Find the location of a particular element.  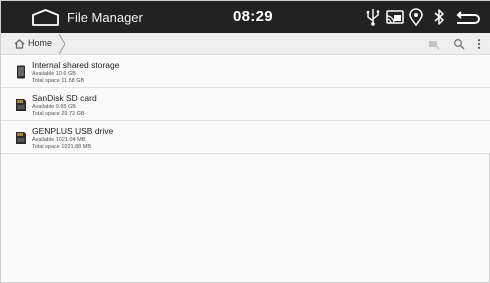

storage-available: Available 9.65 GB is located at coordinates (54, 107).